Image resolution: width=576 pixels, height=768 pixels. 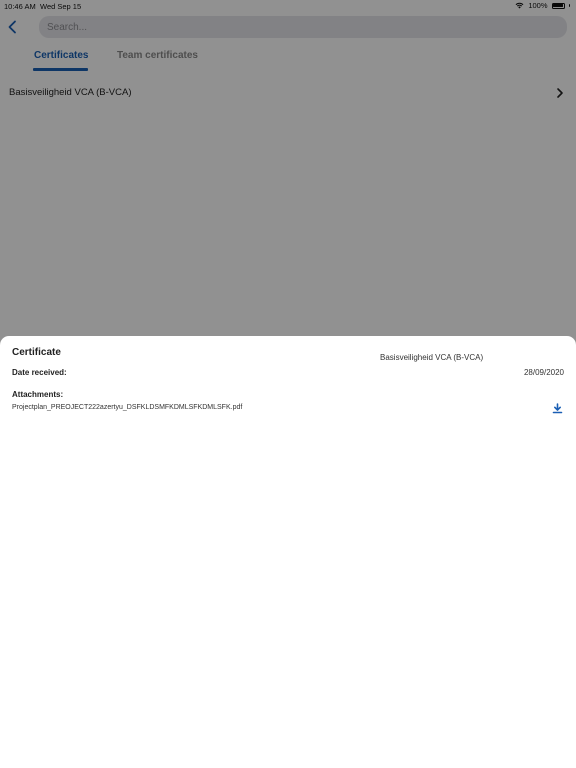 I want to click on attachments-label: Attachments:, so click(x=38, y=394).